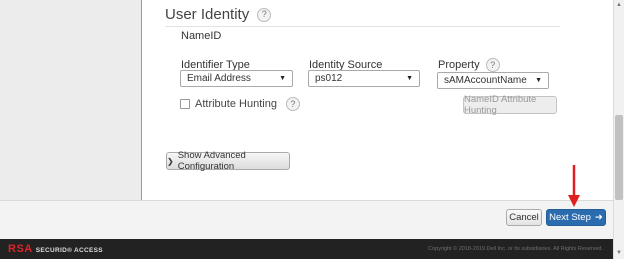 The height and width of the screenshot is (259, 624). Describe the element at coordinates (598, 217) in the screenshot. I see `arrow-right-icon: ➜` at that location.